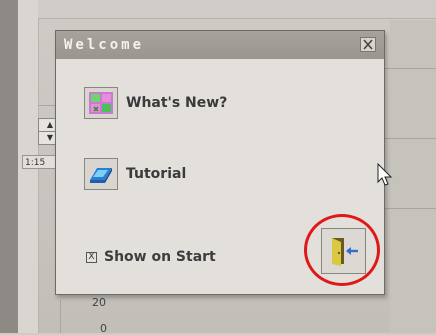 The height and width of the screenshot is (335, 436). I want to click on whats-new-icon, so click(101, 103).